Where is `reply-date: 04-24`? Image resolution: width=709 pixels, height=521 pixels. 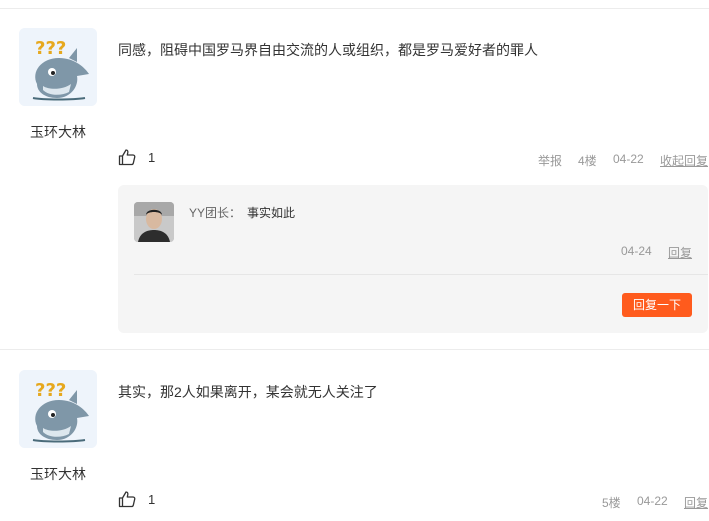
reply-date: 04-24 is located at coordinates (636, 251).